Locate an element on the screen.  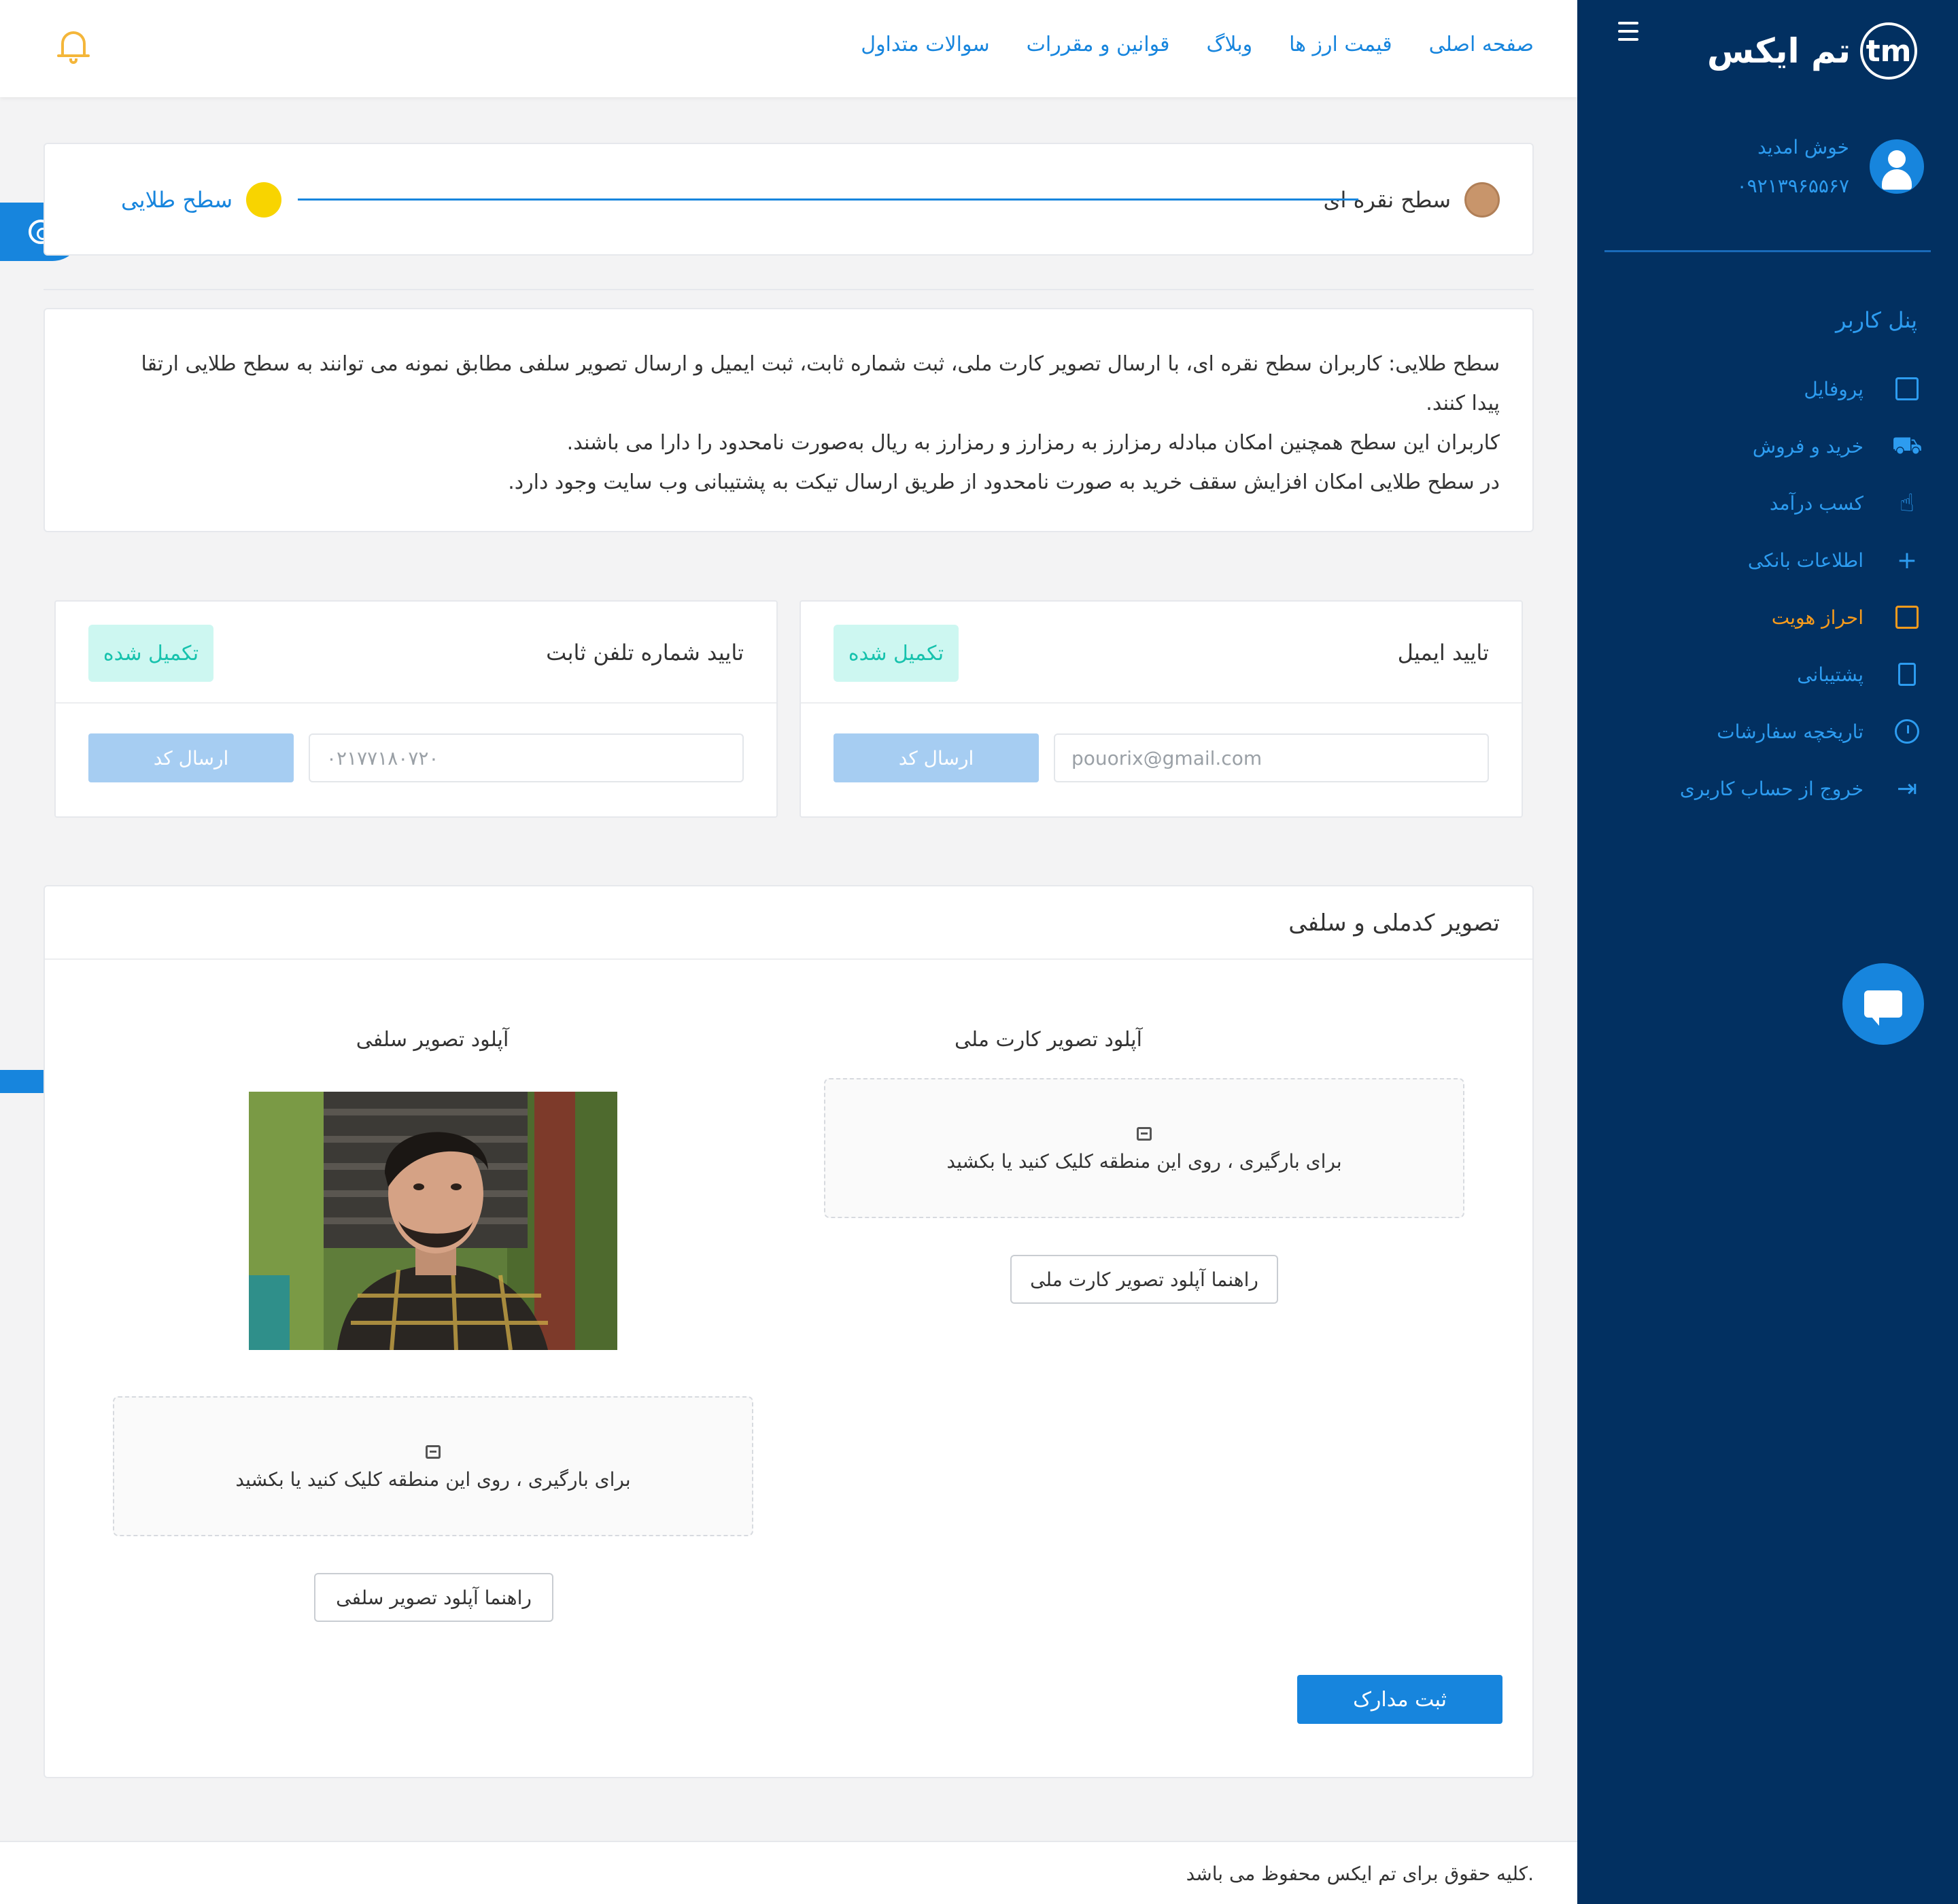
section-divider is located at coordinates (789, 290).